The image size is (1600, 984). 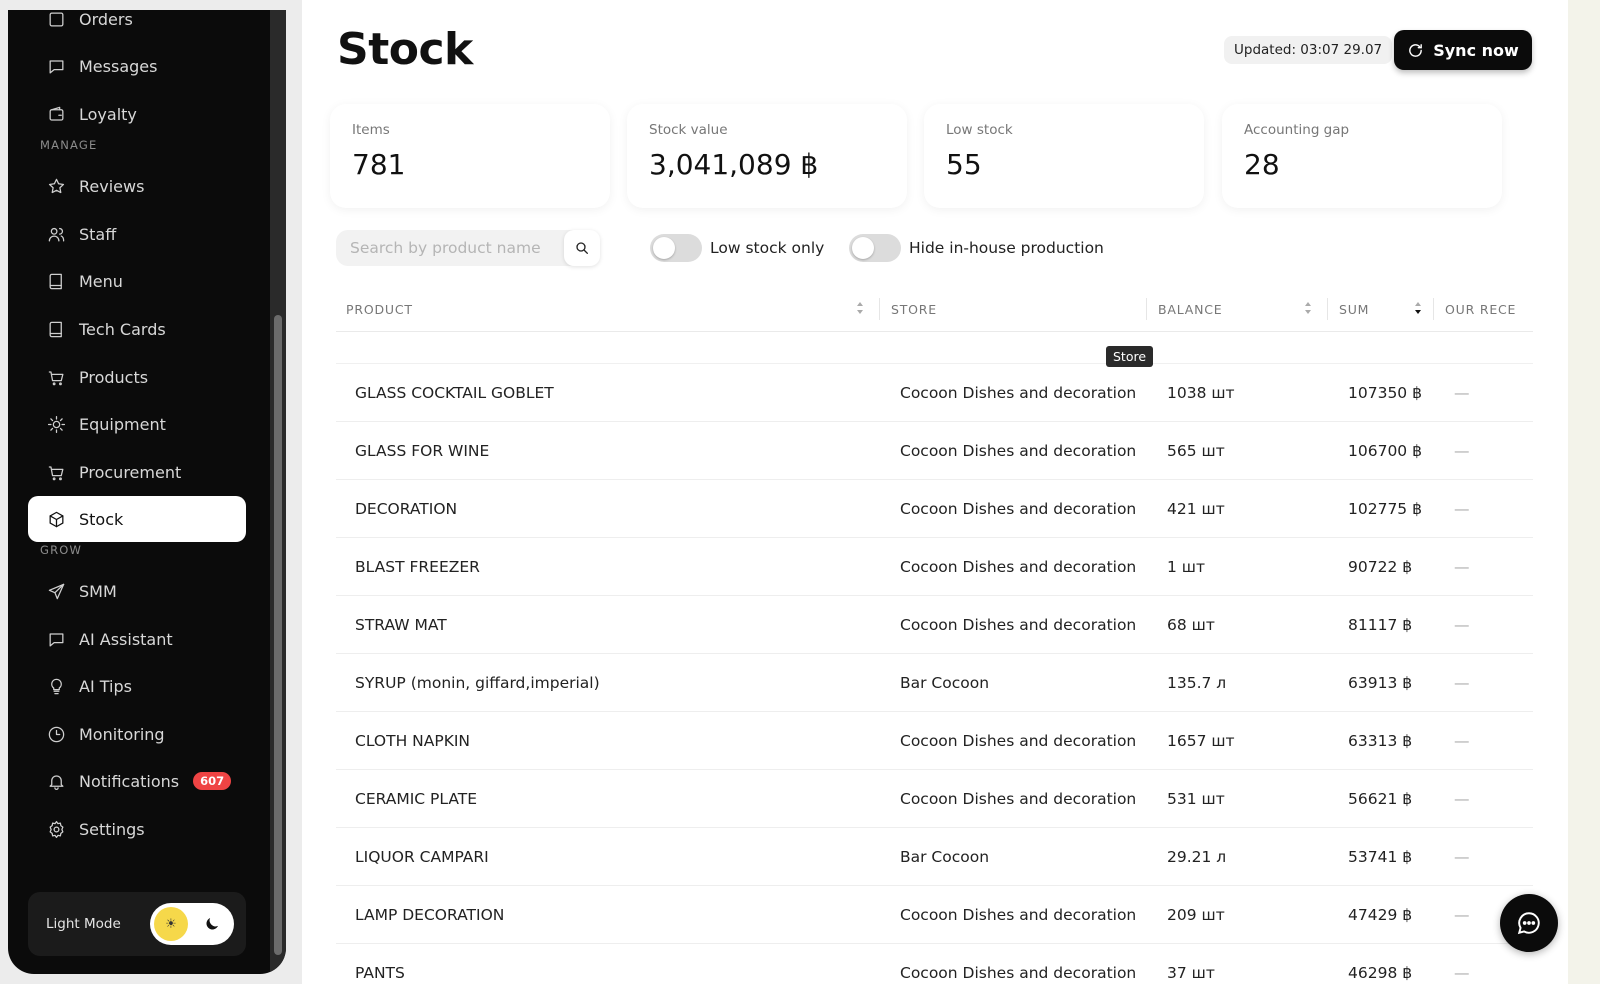 I want to click on cell-sum: 53741 ฿, so click(x=1380, y=857).